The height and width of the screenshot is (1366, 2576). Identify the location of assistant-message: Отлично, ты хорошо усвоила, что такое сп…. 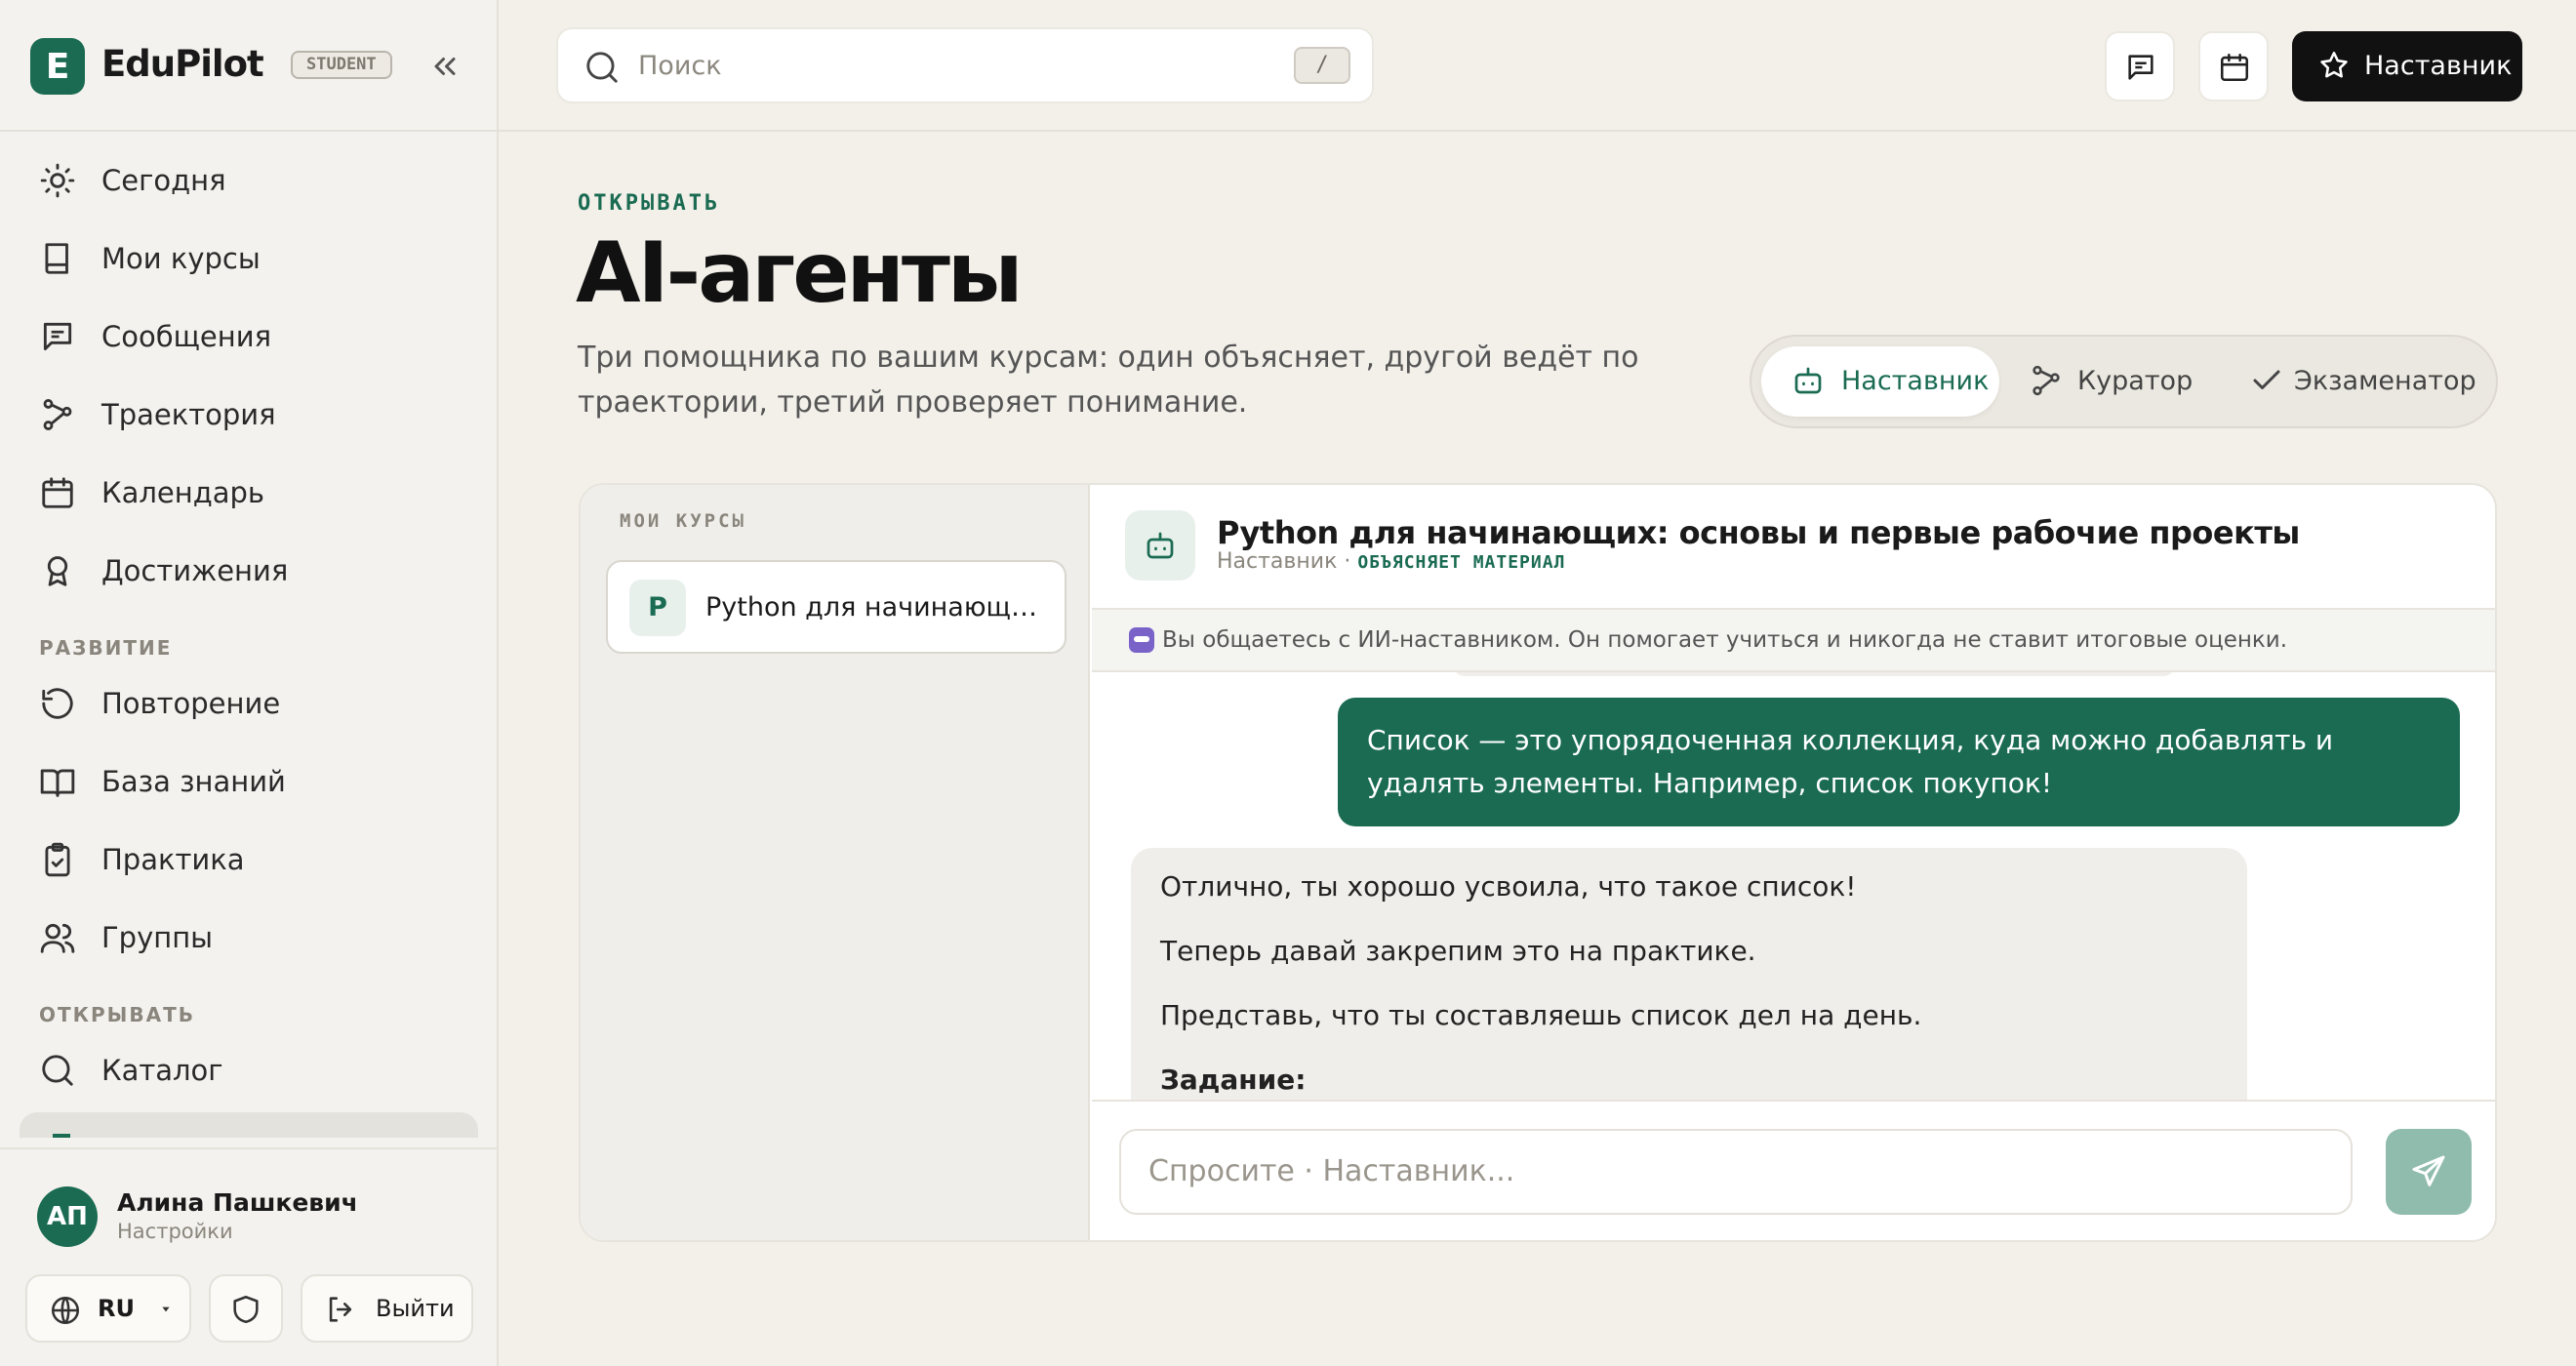
(1689, 974).